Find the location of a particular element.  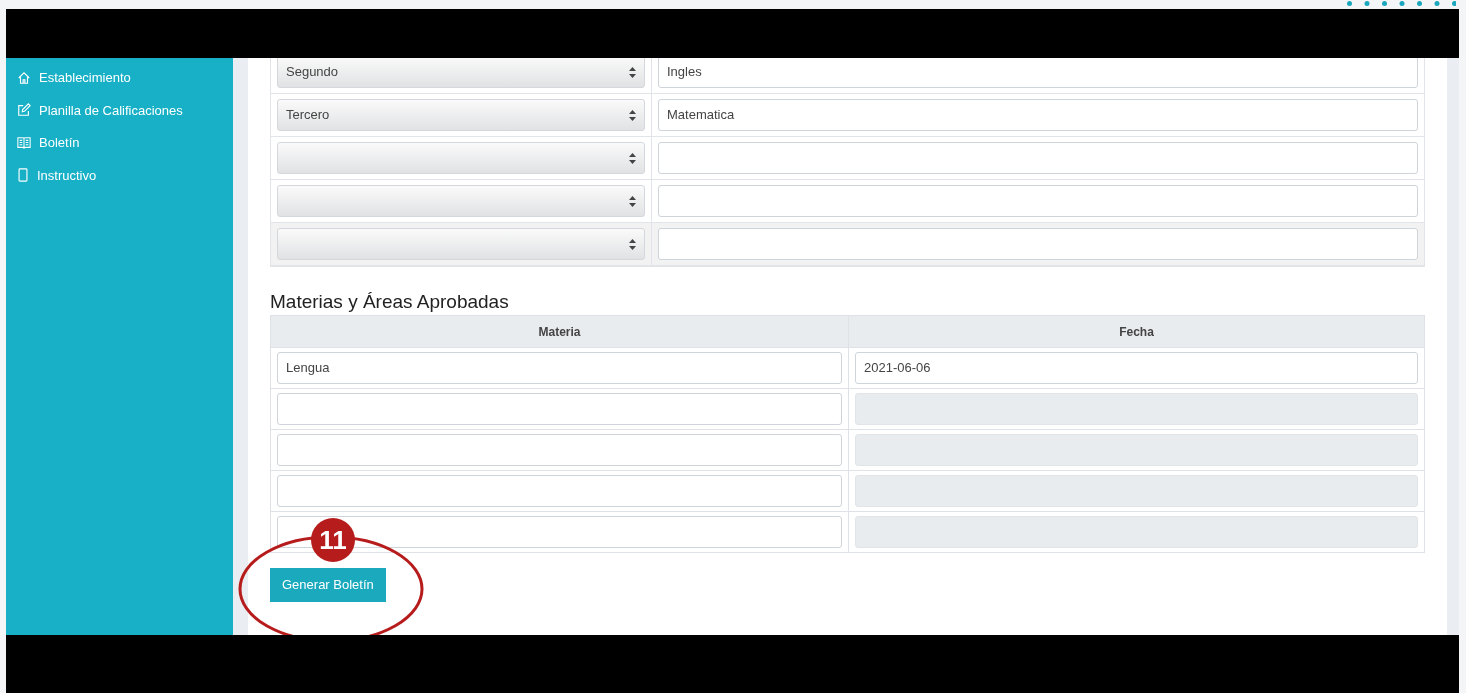

edit-icon is located at coordinates (24, 110).